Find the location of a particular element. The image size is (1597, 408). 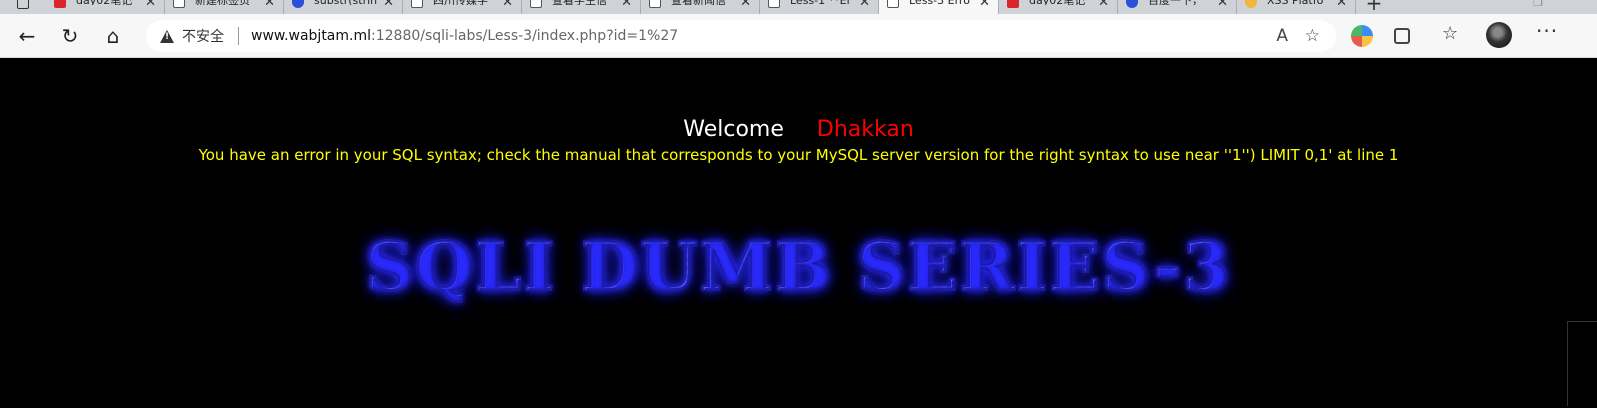

tab-title: 新建标签页 is located at coordinates (235, 2).